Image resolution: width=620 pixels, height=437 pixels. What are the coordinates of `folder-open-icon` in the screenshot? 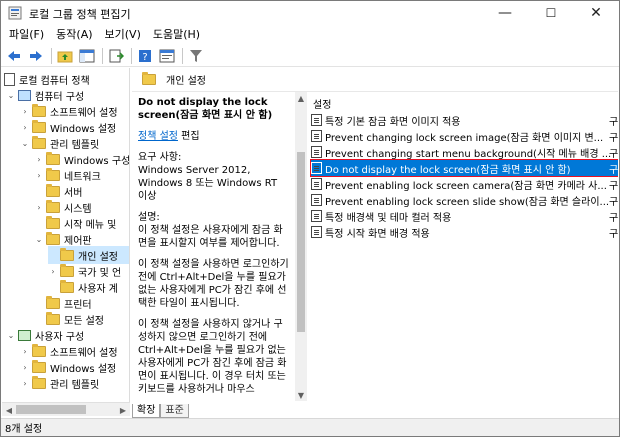 It's located at (67, 254).